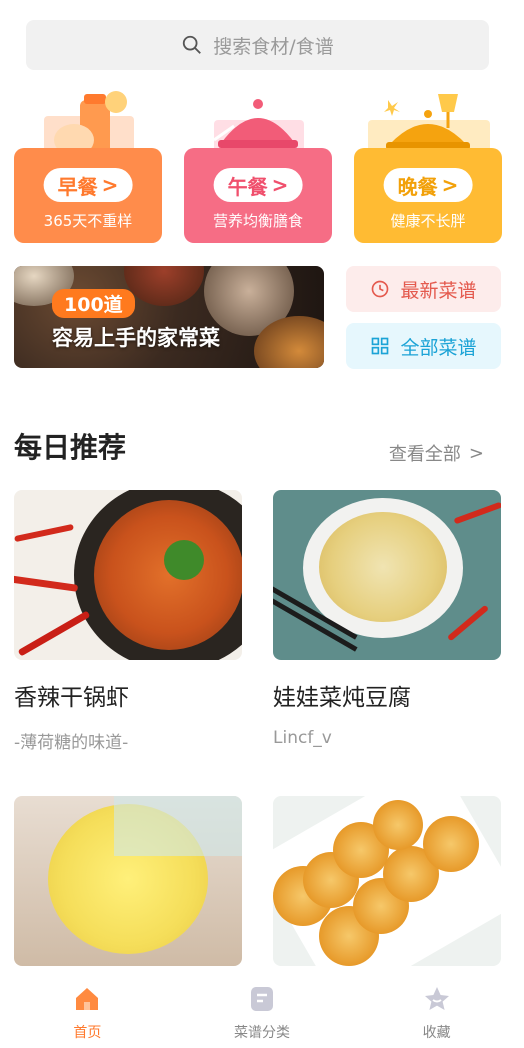 The image size is (524, 1048). I want to click on recipe-book-icon, so click(262, 999).